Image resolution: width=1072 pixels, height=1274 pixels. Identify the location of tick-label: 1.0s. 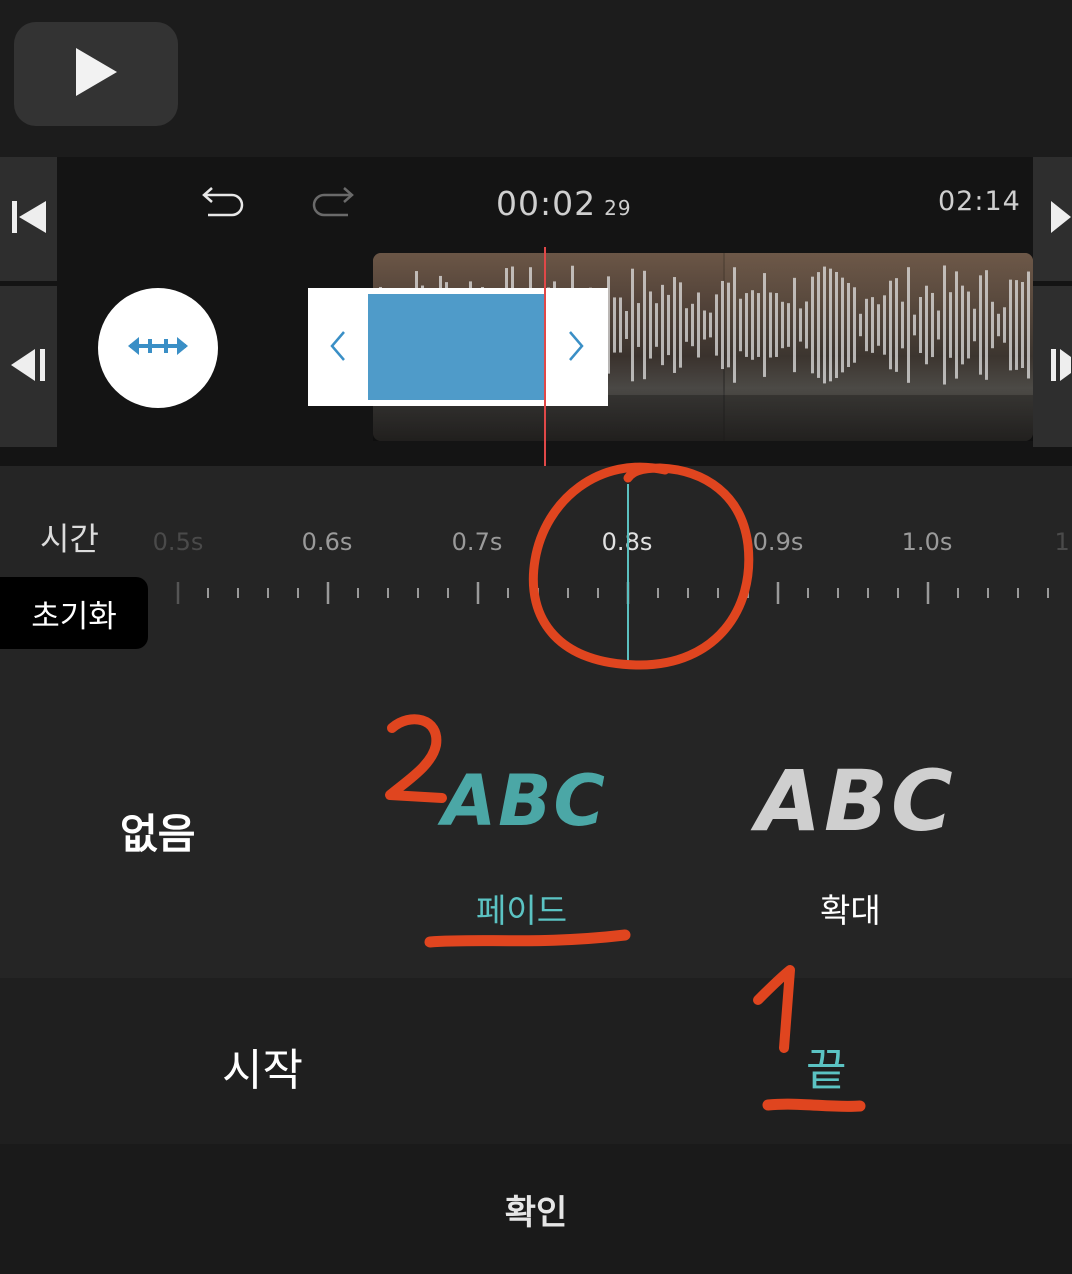
(927, 542).